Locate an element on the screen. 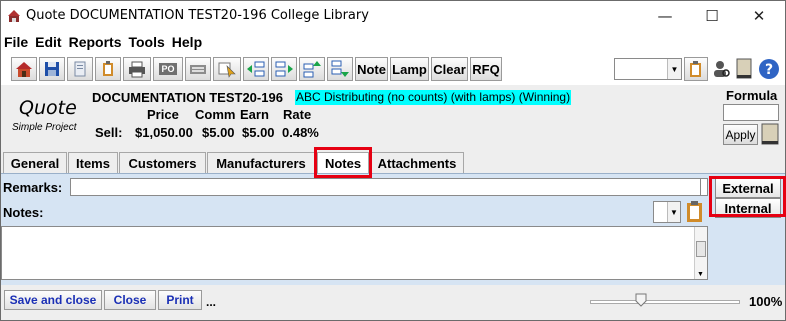 This screenshot has width=786, height=321. internal-tab-label: Internal is located at coordinates (748, 208).